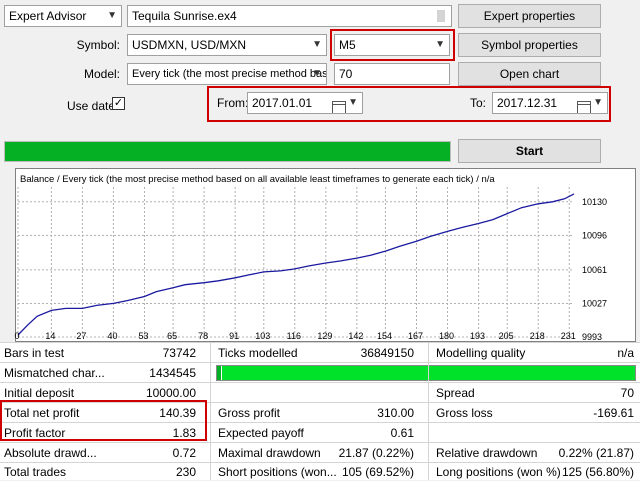 This screenshot has height=481, width=640. Describe the element at coordinates (415, 336) in the screenshot. I see `x-tick-label: 167` at that location.